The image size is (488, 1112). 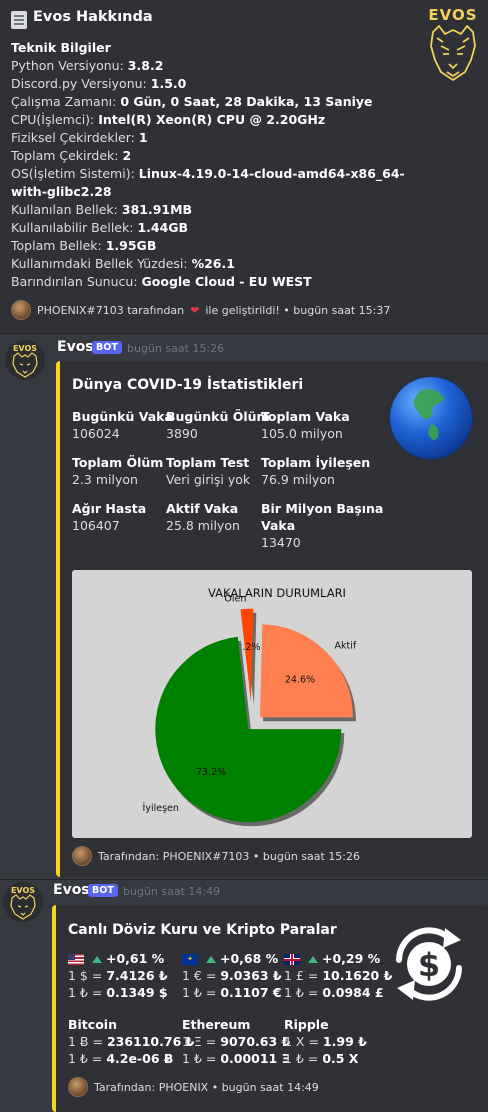 I want to click on about-title: Evos Hakkında, so click(x=93, y=17).